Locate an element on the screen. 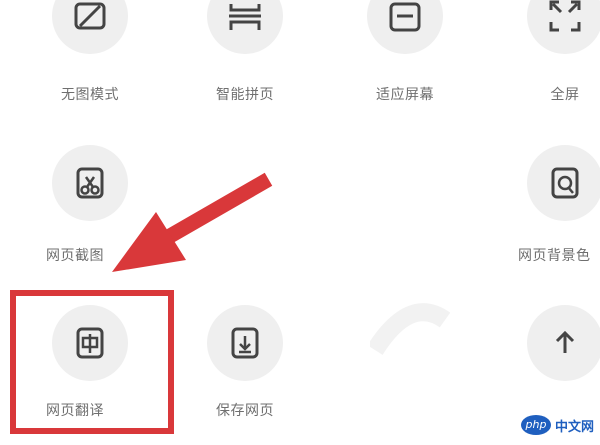 This screenshot has width=600, height=445. watermark-text: 中文网 is located at coordinates (574, 427).